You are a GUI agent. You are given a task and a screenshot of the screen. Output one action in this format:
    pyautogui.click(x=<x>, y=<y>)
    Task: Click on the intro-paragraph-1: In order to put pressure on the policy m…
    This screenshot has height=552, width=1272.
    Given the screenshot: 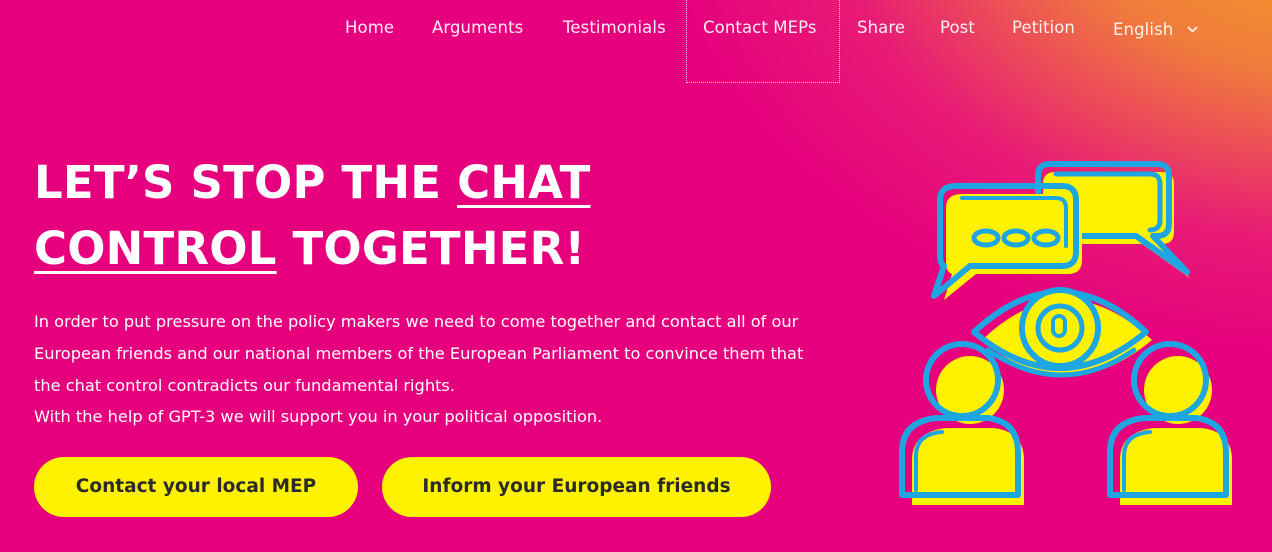 What is the action you would take?
    pyautogui.click(x=419, y=353)
    